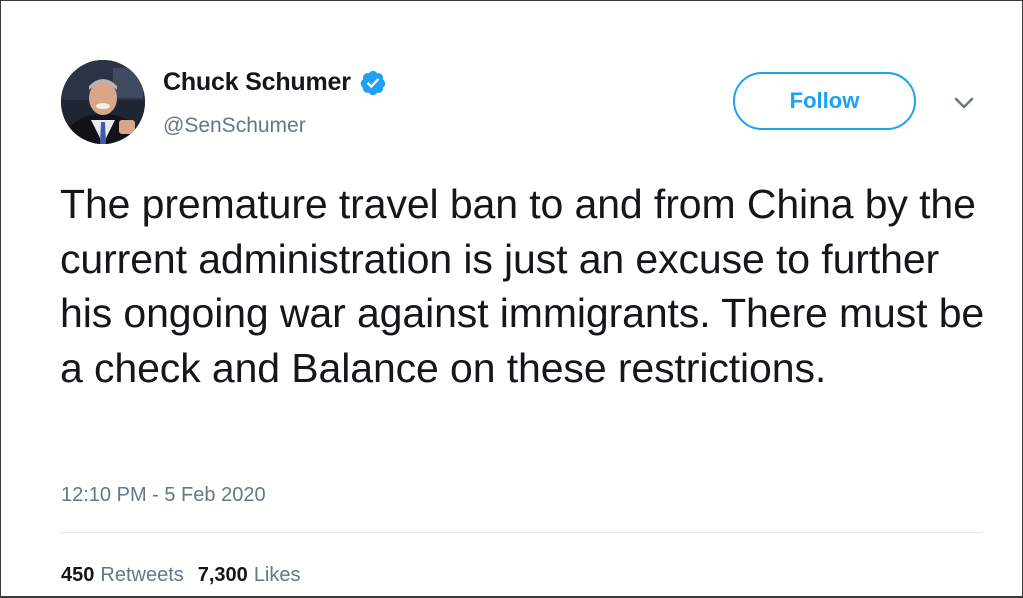 This screenshot has width=1023, height=598. I want to click on retweets-stat: 450 Retweets, so click(122, 575).